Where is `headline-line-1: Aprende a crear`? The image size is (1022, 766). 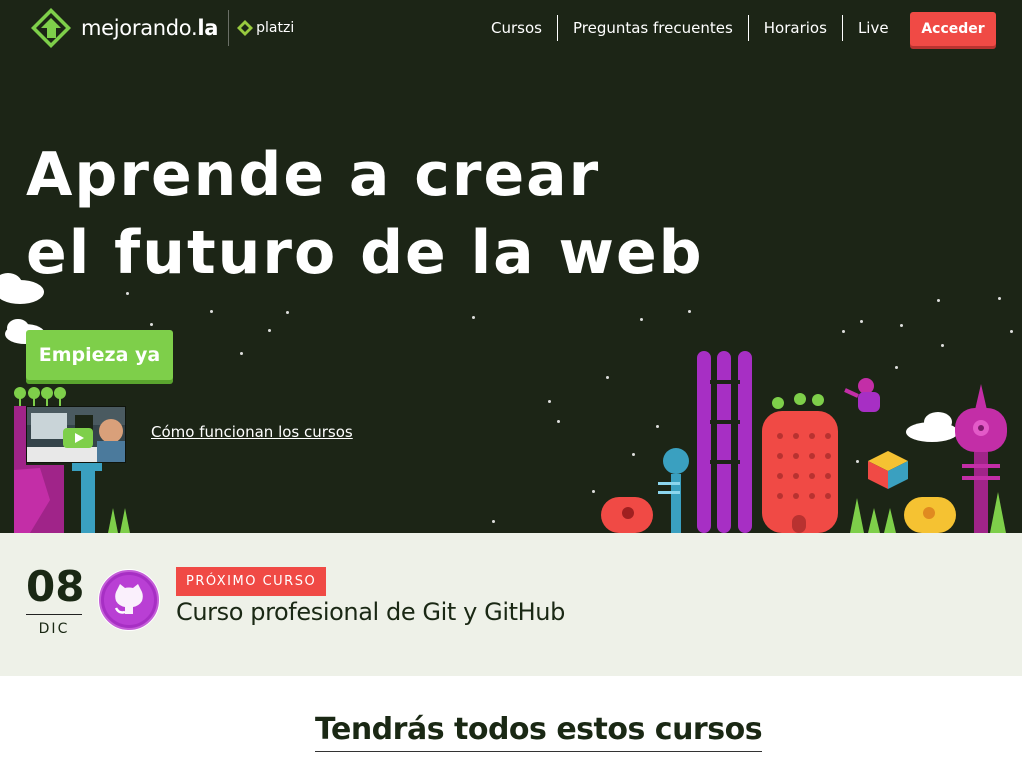
headline-line-1: Aprende a crear is located at coordinates (313, 175).